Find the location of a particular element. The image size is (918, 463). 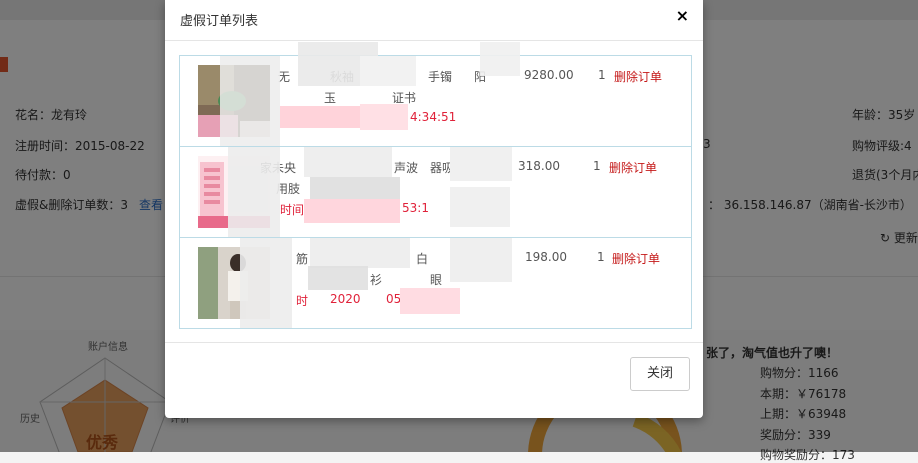

order-price: 318.00 is located at coordinates (539, 166).